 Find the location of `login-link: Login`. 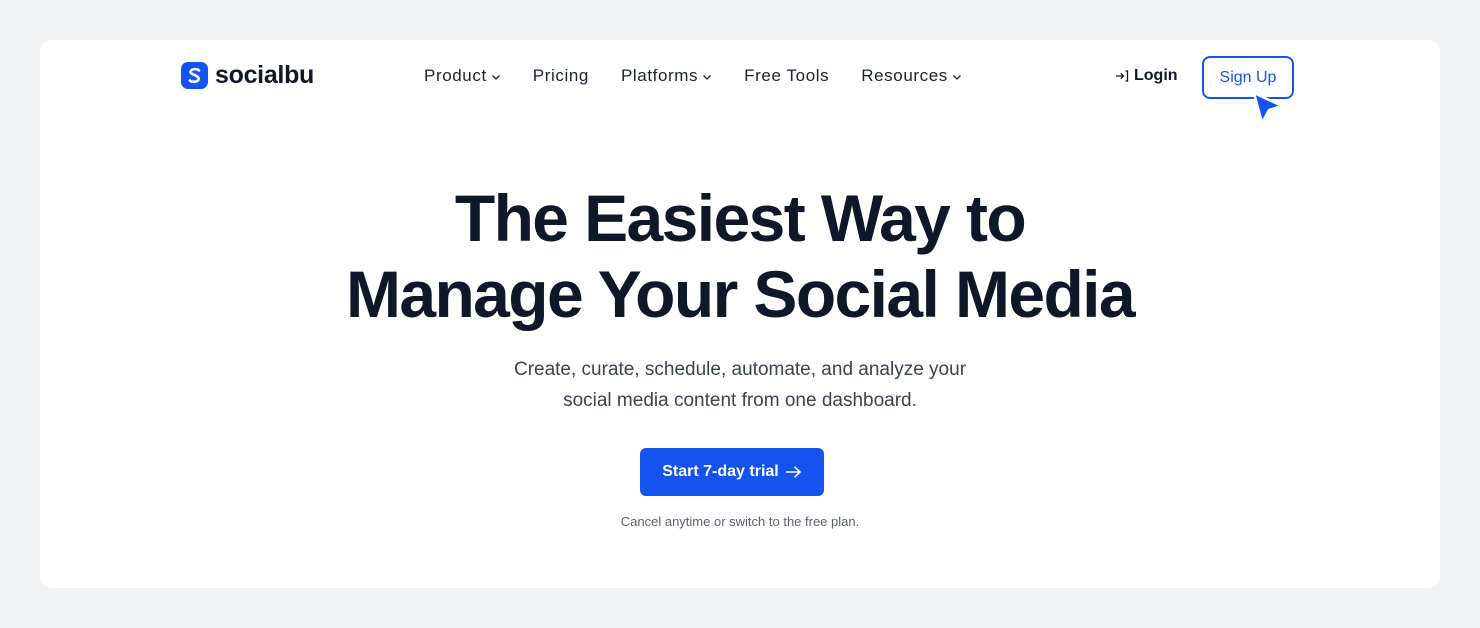

login-link: Login is located at coordinates (1146, 76).